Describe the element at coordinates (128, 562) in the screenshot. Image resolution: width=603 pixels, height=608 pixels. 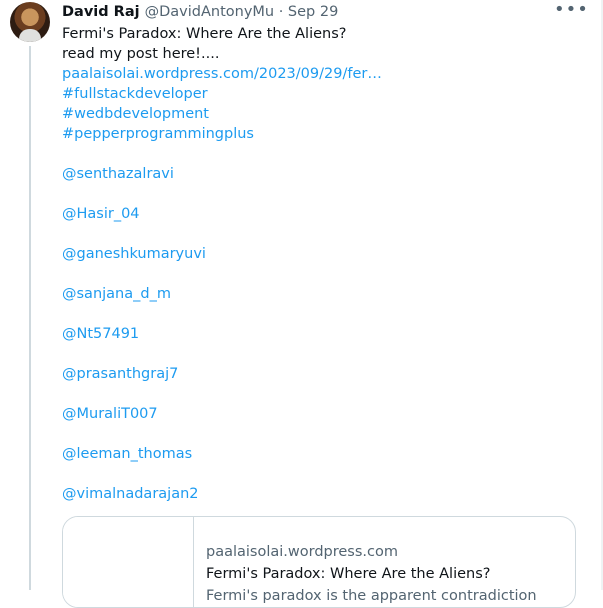
I see `card-thumbnail` at that location.